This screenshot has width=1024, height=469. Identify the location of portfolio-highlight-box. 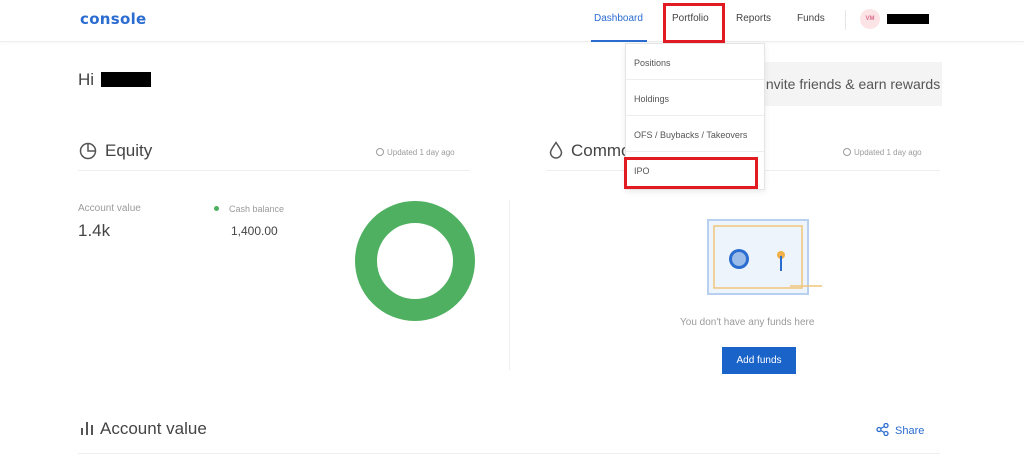
(694, 23).